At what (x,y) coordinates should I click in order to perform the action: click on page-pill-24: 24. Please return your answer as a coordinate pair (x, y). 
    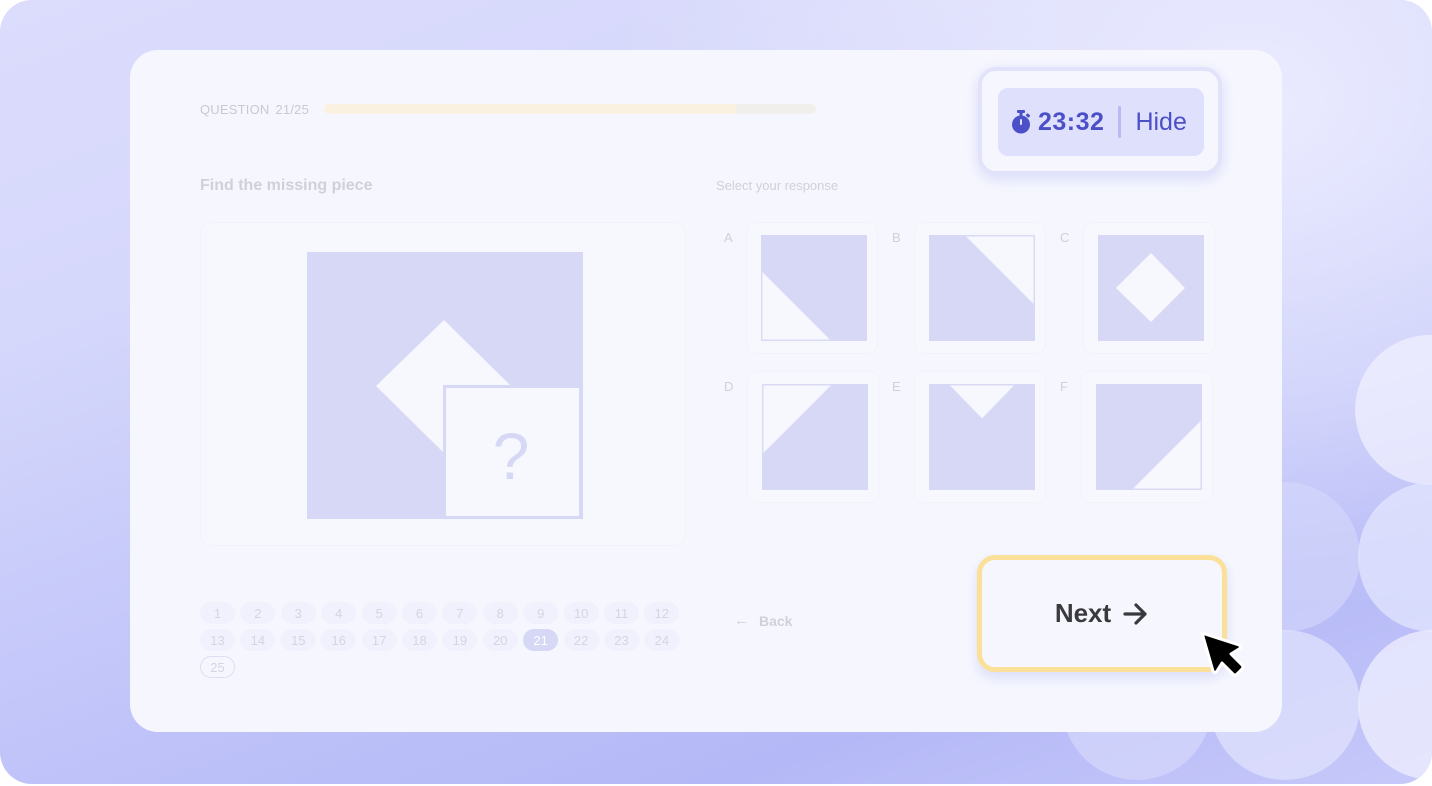
    Looking at the image, I should click on (662, 640).